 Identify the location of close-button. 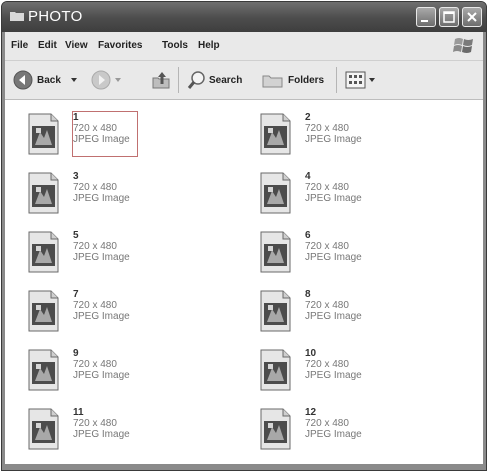
(472, 17).